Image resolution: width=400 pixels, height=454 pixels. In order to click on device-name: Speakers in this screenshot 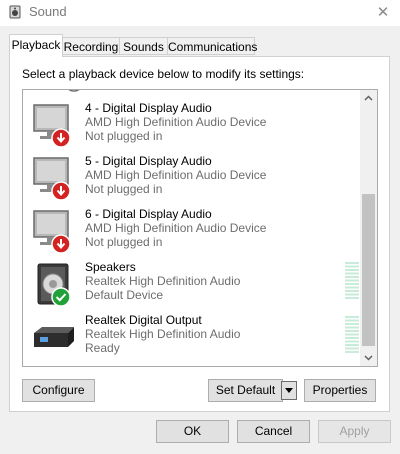, I will do `click(110, 267)`.